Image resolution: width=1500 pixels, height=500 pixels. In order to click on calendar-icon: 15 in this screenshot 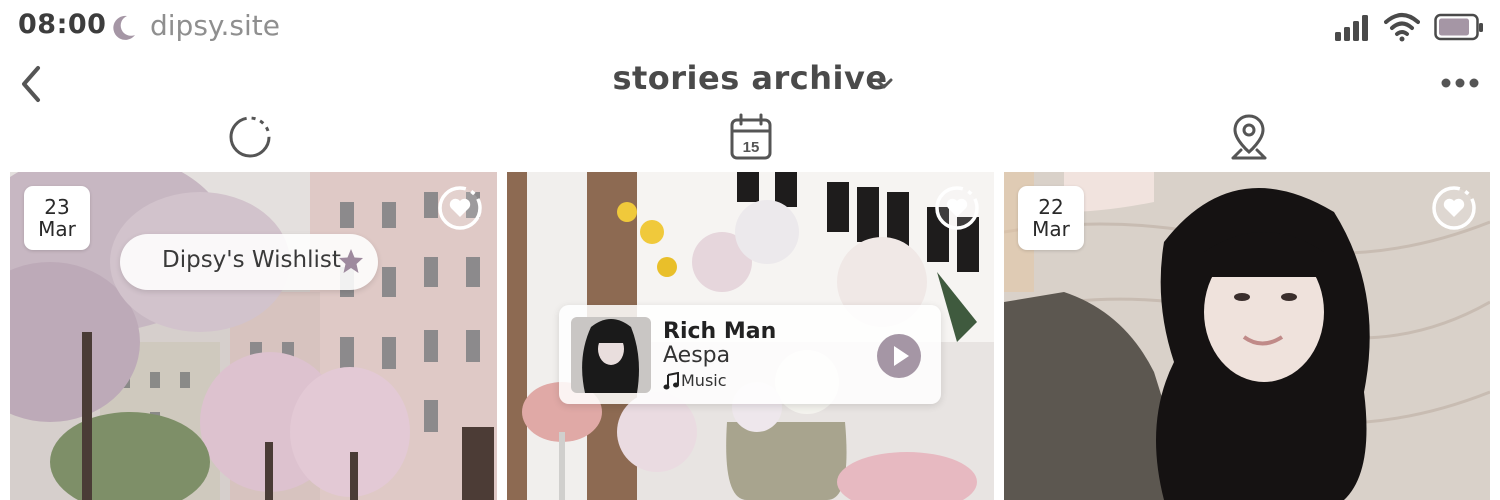, I will do `click(751, 137)`.